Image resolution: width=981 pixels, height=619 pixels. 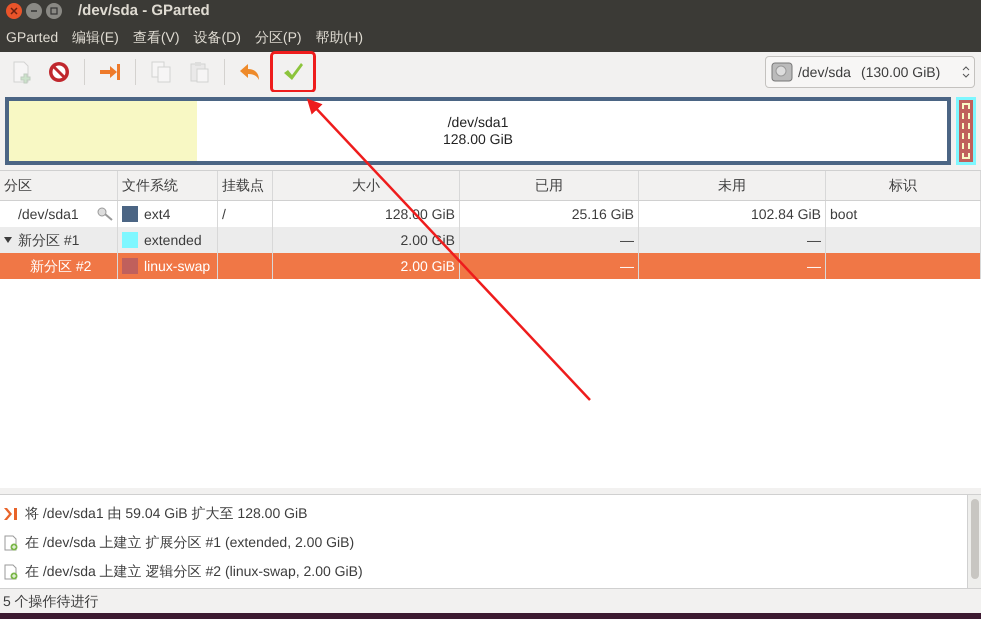 What do you see at coordinates (785, 214) in the screenshot?
I see `unused-value: 102.84 GiB` at bounding box center [785, 214].